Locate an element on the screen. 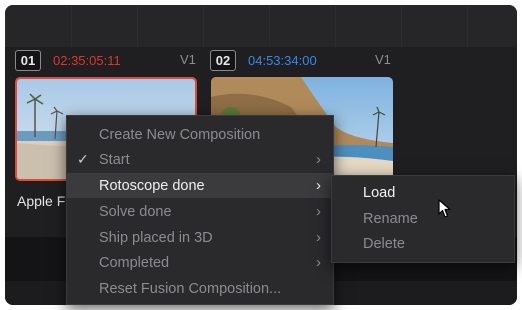 This screenshot has width=522, height=310. version-submenu: Load Rename Delete is located at coordinates (423, 219).